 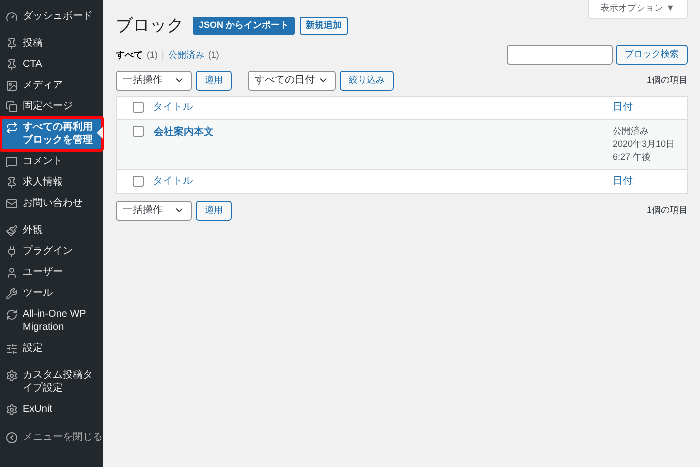 I want to click on date-text: 公開済み, so click(x=631, y=131).